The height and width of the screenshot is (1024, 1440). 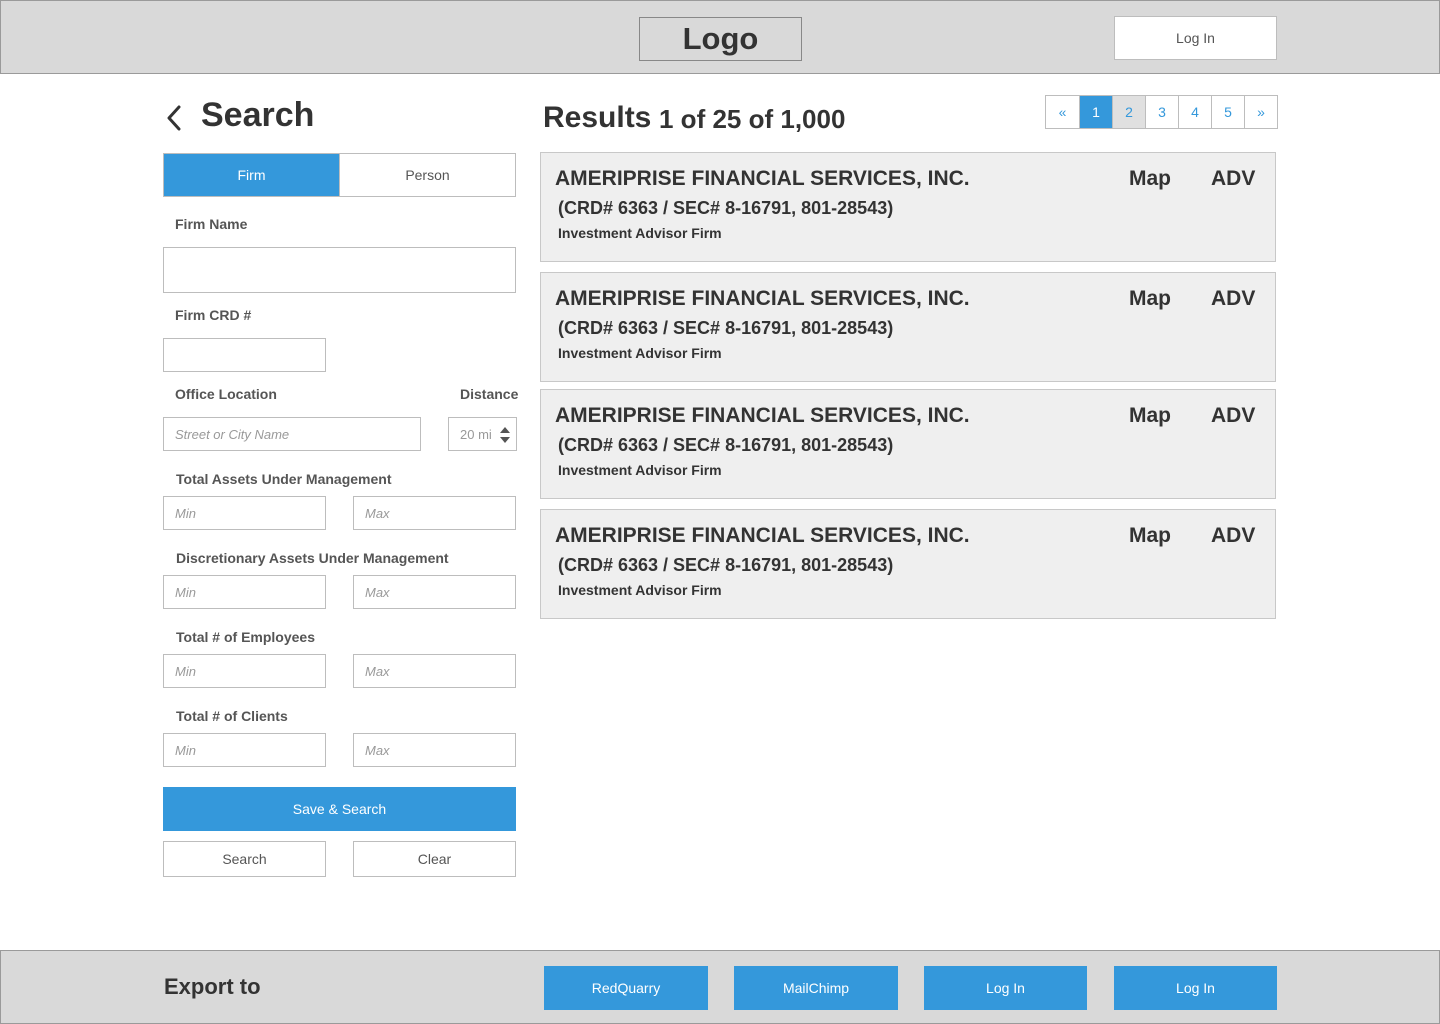 What do you see at coordinates (1128, 112) in the screenshot?
I see `page-2: 2` at bounding box center [1128, 112].